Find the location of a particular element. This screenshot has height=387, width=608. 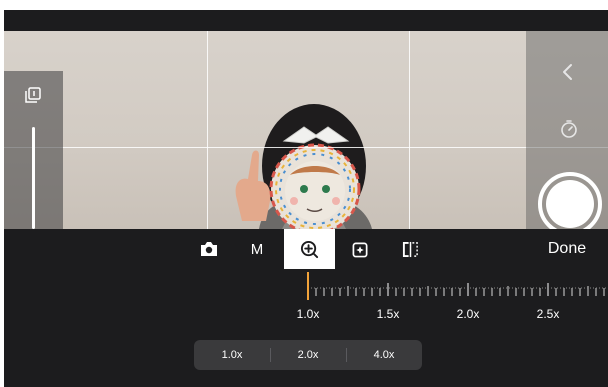

grid-line-v2 is located at coordinates (409, 130).